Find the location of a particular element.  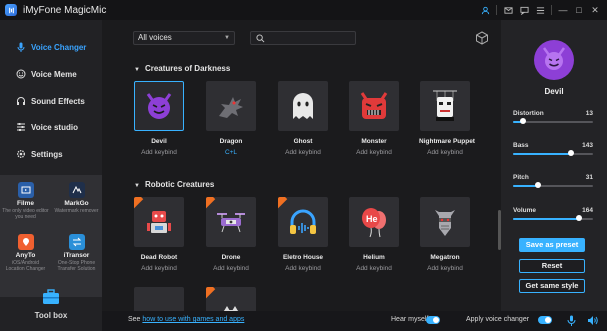

voice-card-dead-robot: Dead Robot Add keybind is located at coordinates (159, 234).